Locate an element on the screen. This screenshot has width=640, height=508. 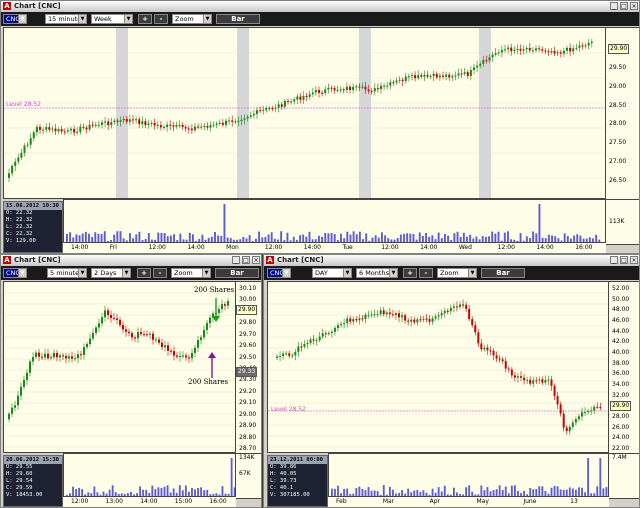
range-select: Week ▼ is located at coordinates (112, 19).